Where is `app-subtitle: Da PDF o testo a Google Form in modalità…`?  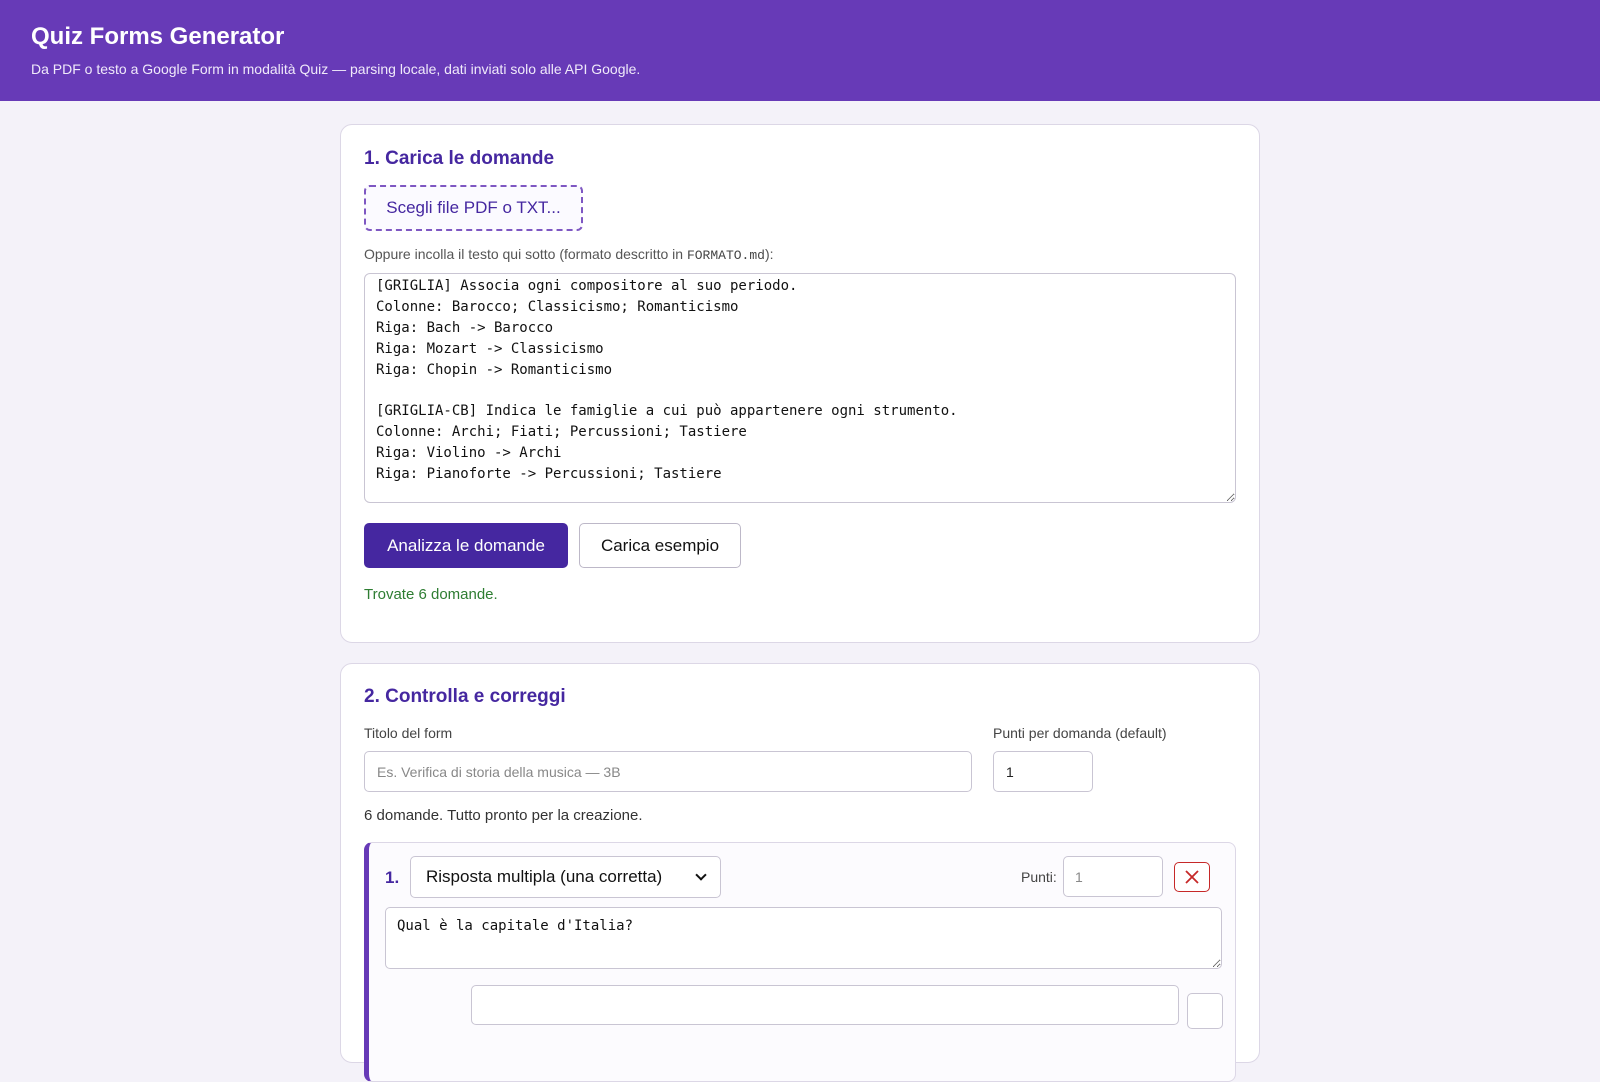
app-subtitle: Da PDF o testo a Google Form in modalità… is located at coordinates (336, 69).